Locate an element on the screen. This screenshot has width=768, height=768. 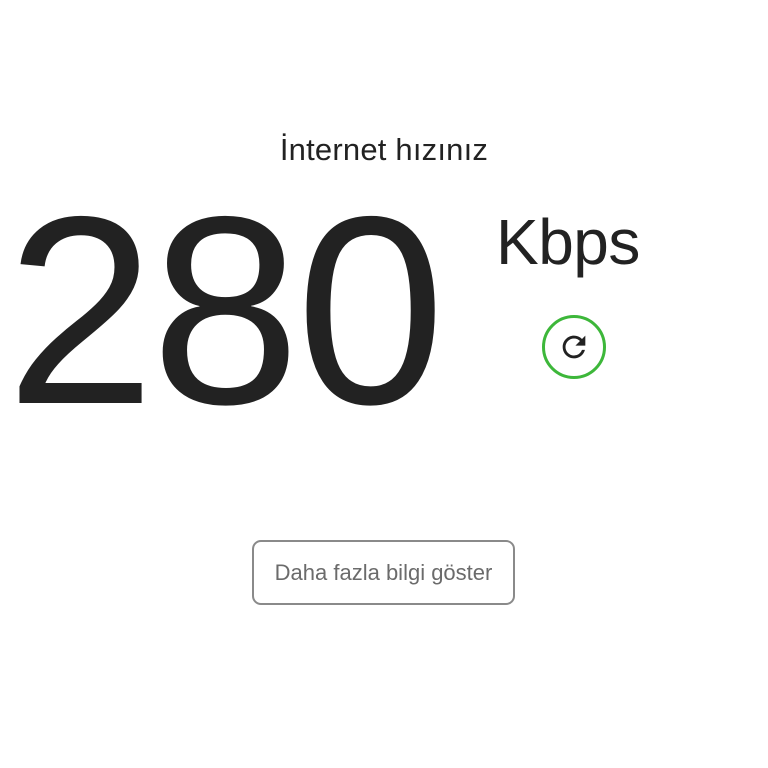
refresh-icon is located at coordinates (574, 347).